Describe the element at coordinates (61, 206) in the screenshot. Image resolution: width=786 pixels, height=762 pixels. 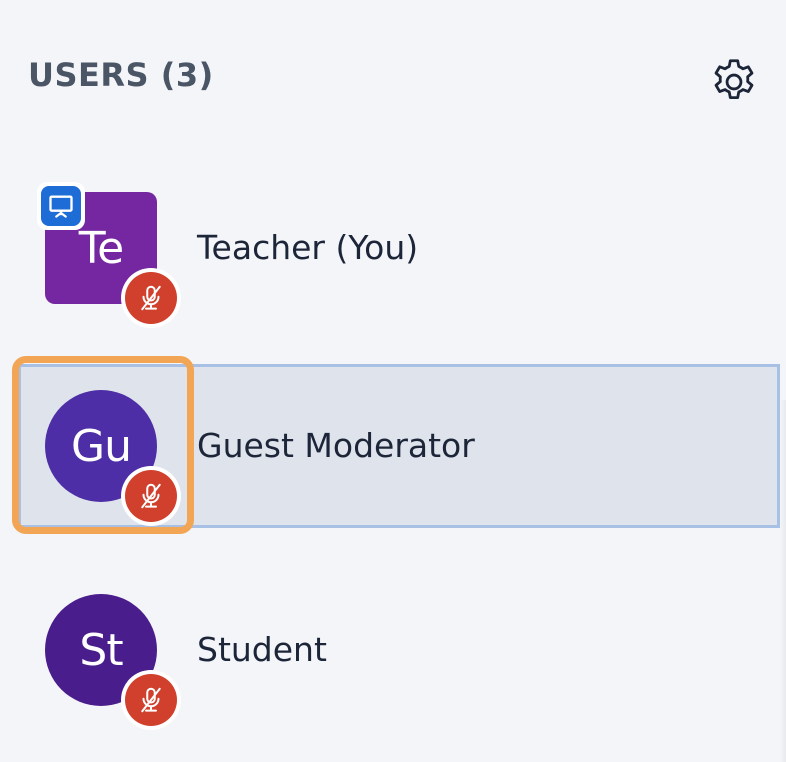
I see `presenter-icon` at that location.